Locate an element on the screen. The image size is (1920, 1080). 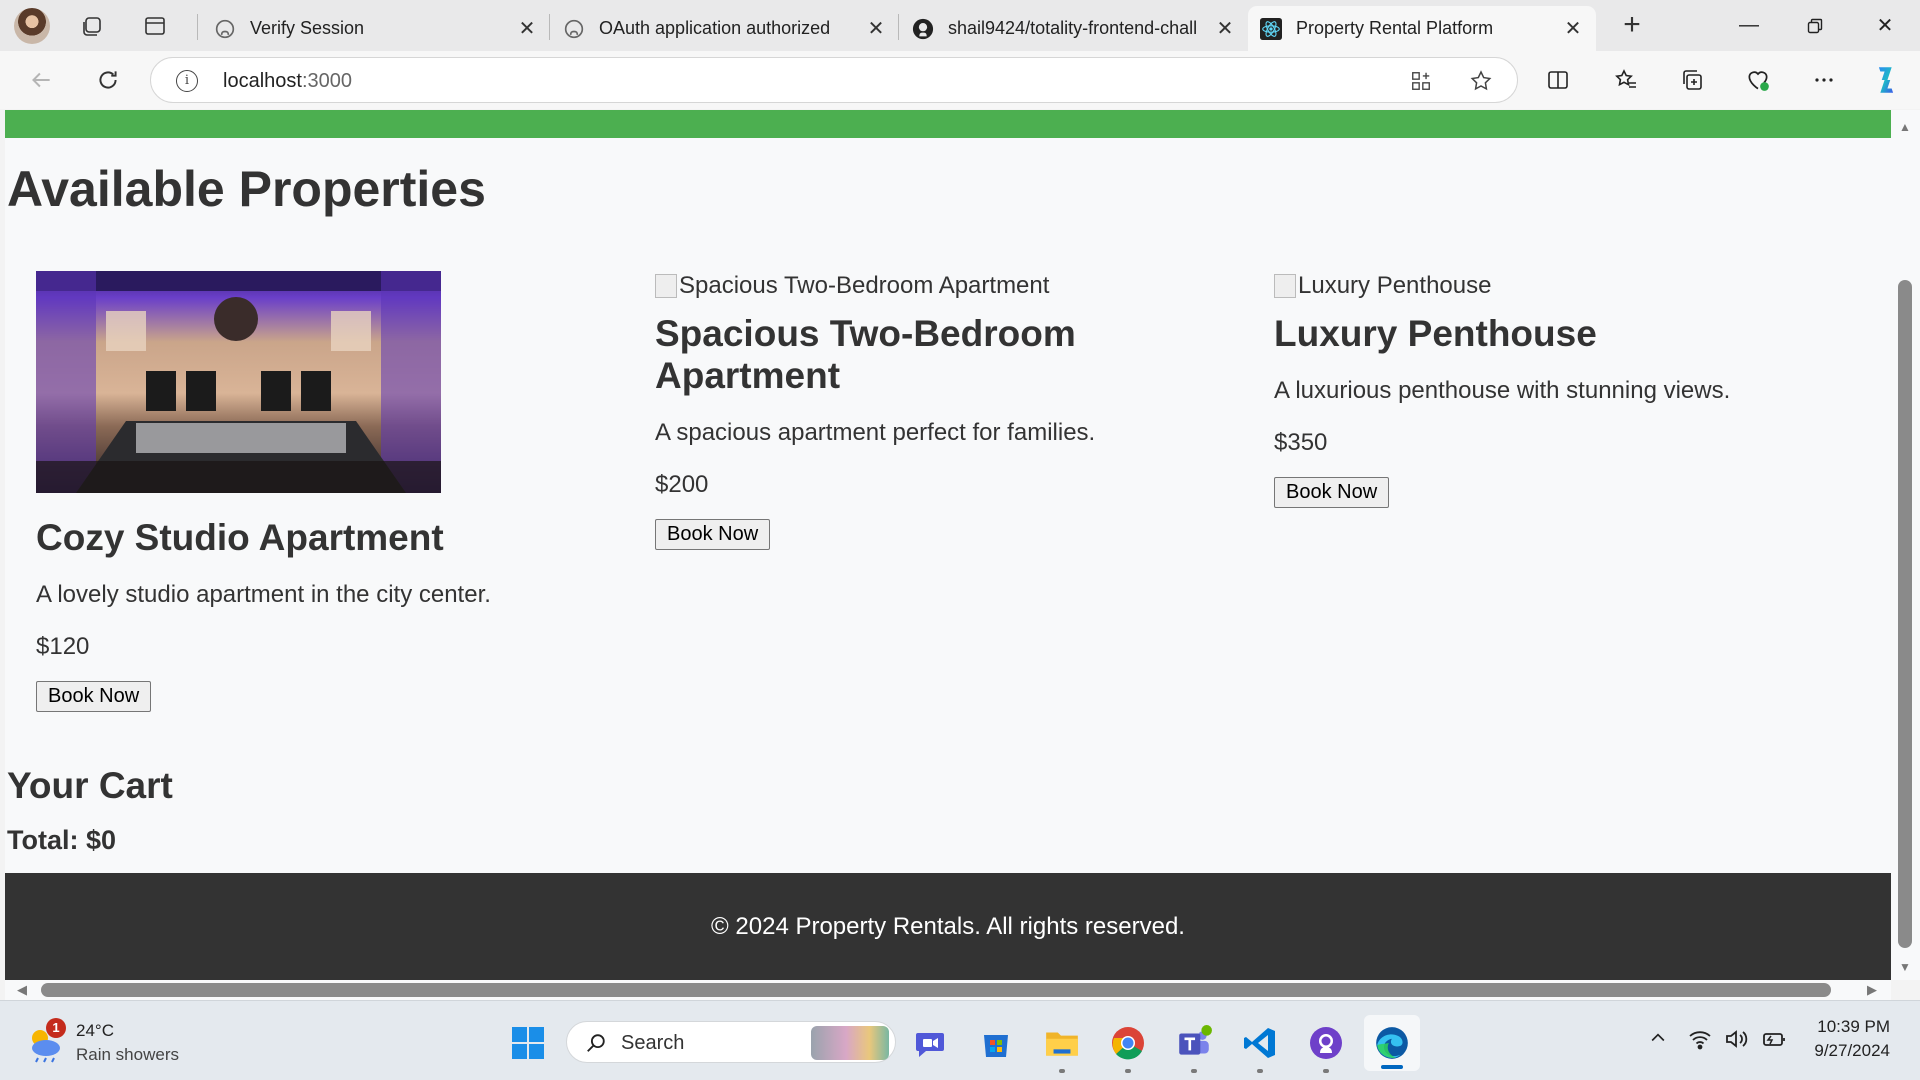
github-desktop-icon is located at coordinates (1326, 1047).